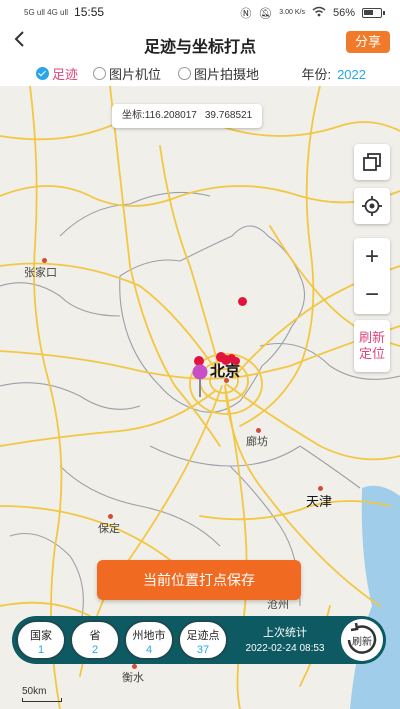 This screenshot has width=400, height=709. I want to click on filter-label: 图片拍摄地, so click(227, 74).